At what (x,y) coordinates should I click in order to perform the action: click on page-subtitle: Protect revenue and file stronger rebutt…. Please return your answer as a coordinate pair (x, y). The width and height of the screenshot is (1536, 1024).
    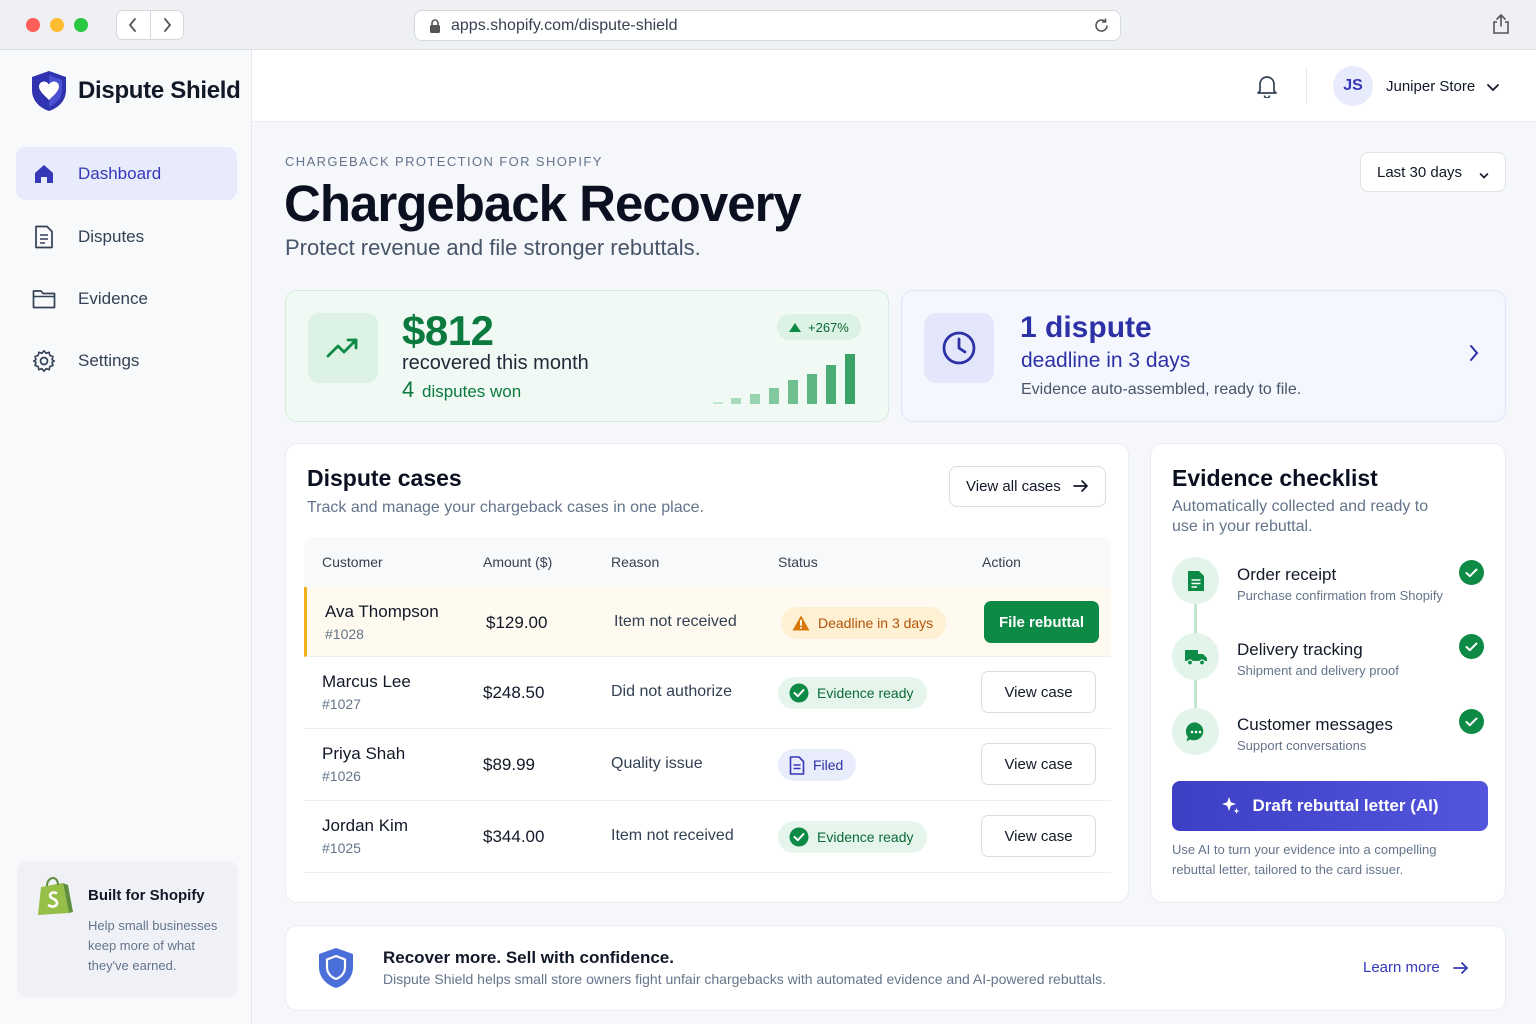
    Looking at the image, I should click on (493, 247).